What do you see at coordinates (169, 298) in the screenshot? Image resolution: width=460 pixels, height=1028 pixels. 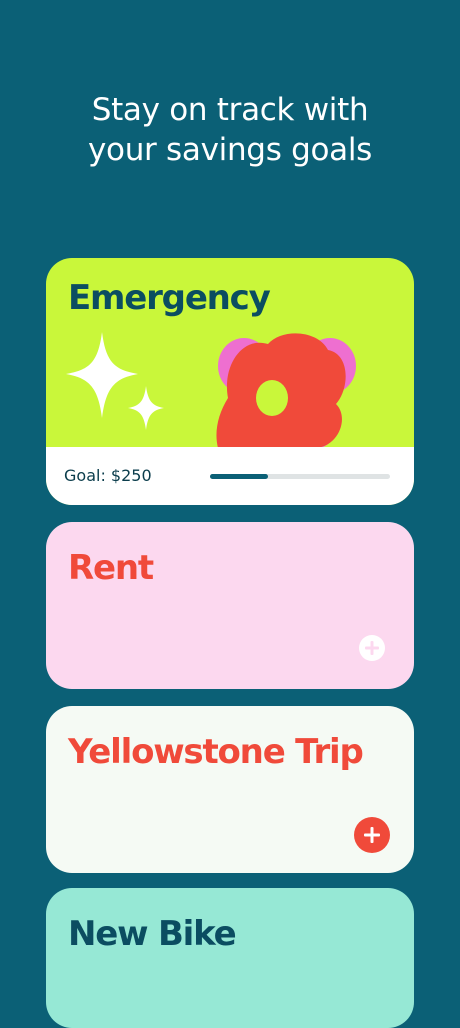 I see `goal-title: Emergency` at bounding box center [169, 298].